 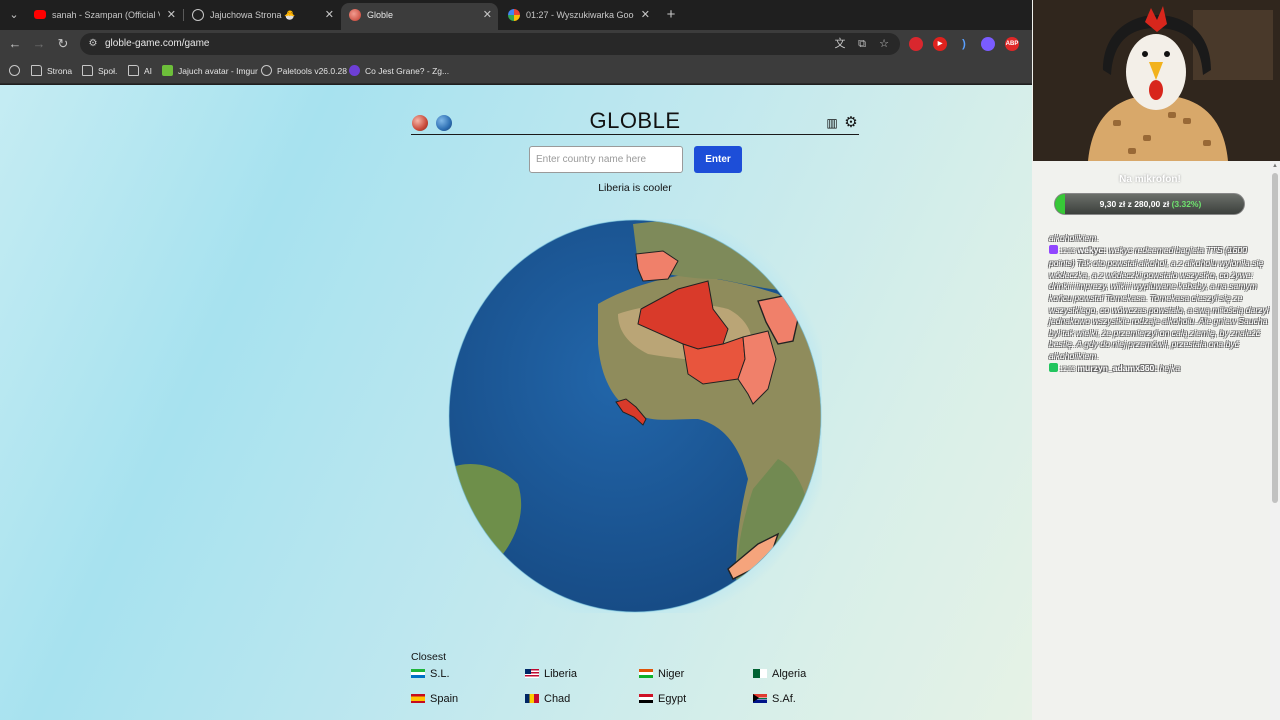 I want to click on bookmark-paletools: Paletools v26.0.28, so click(x=304, y=71).